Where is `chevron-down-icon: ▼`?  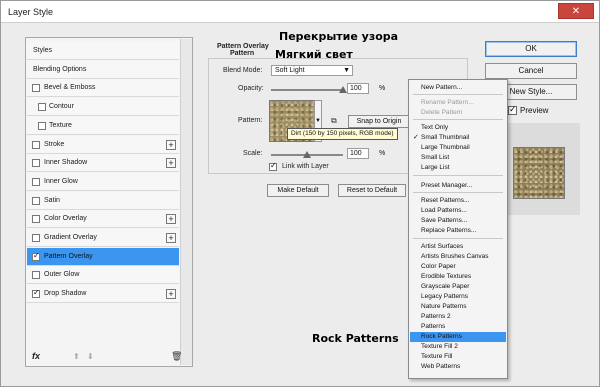 chevron-down-icon: ▼ is located at coordinates (346, 70).